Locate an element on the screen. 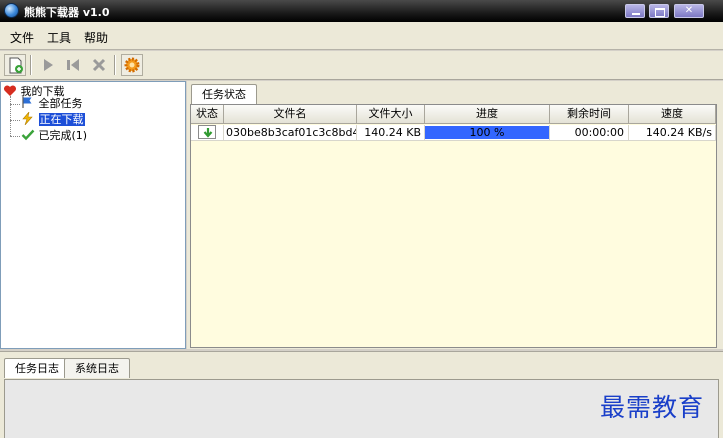 Image resolution: width=723 pixels, height=438 pixels. progress-label: 100 % is located at coordinates (487, 132).